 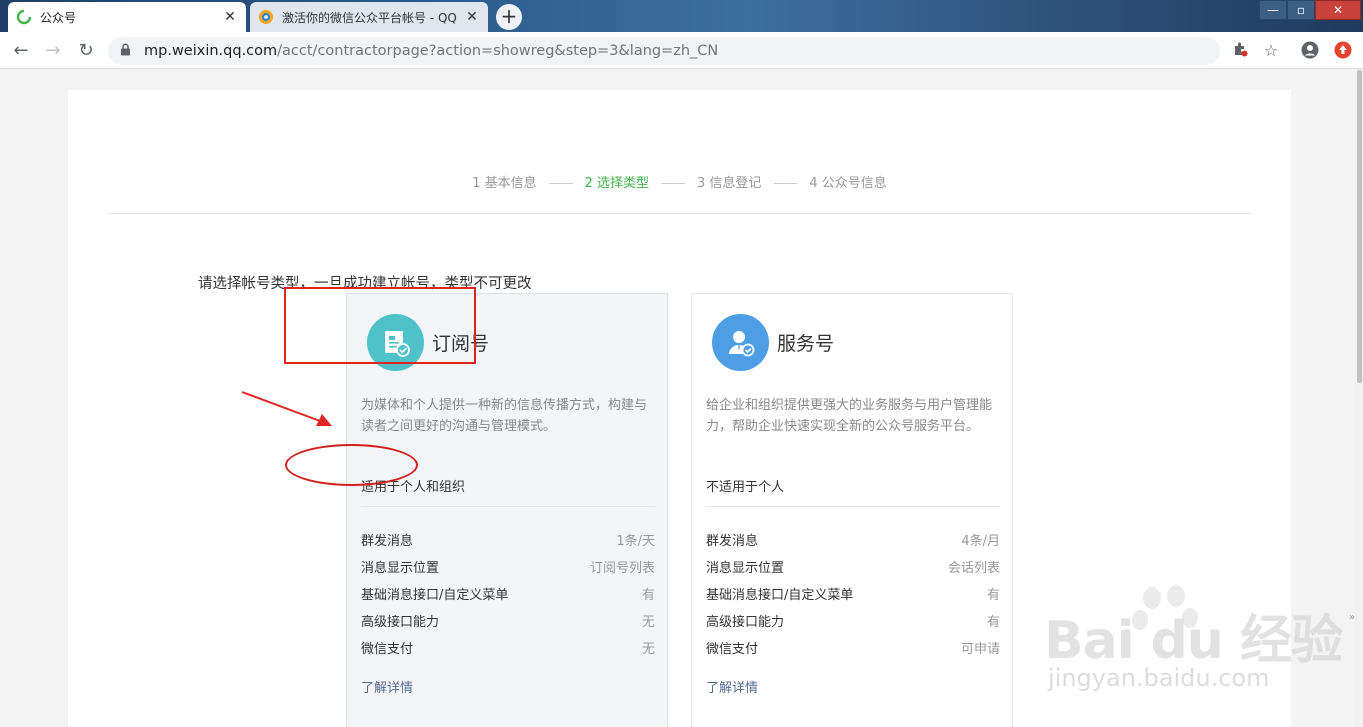 I want to click on scrollbar-thumb, so click(x=1359, y=226).